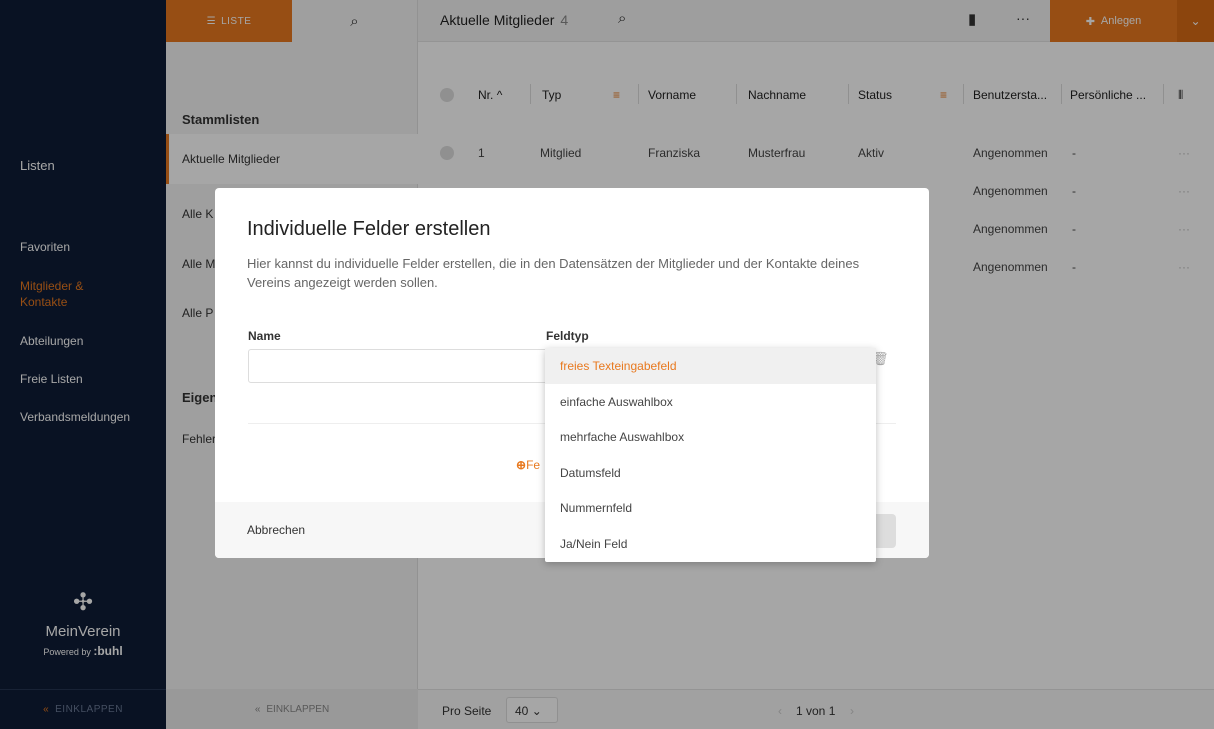 Image resolution: width=1214 pixels, height=729 pixels. I want to click on option-einfache-auswahlbox: einfache Auswahlbox, so click(710, 402).